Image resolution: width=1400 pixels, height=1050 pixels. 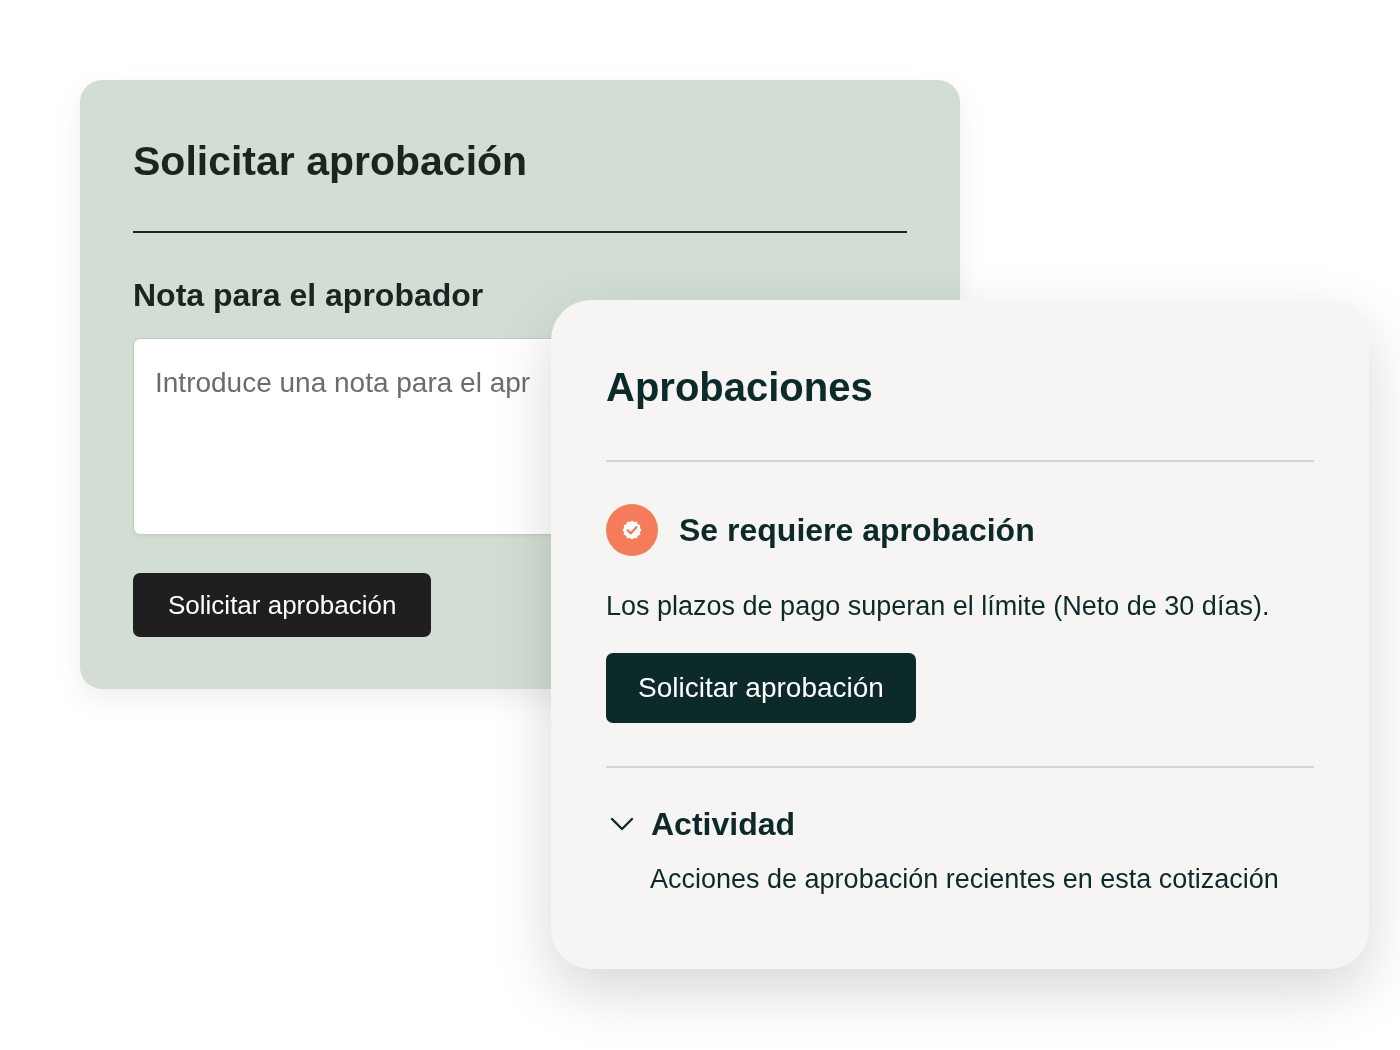 What do you see at coordinates (964, 879) in the screenshot?
I see `activity-description: Acciones de aprobación recientes en esta cotización` at bounding box center [964, 879].